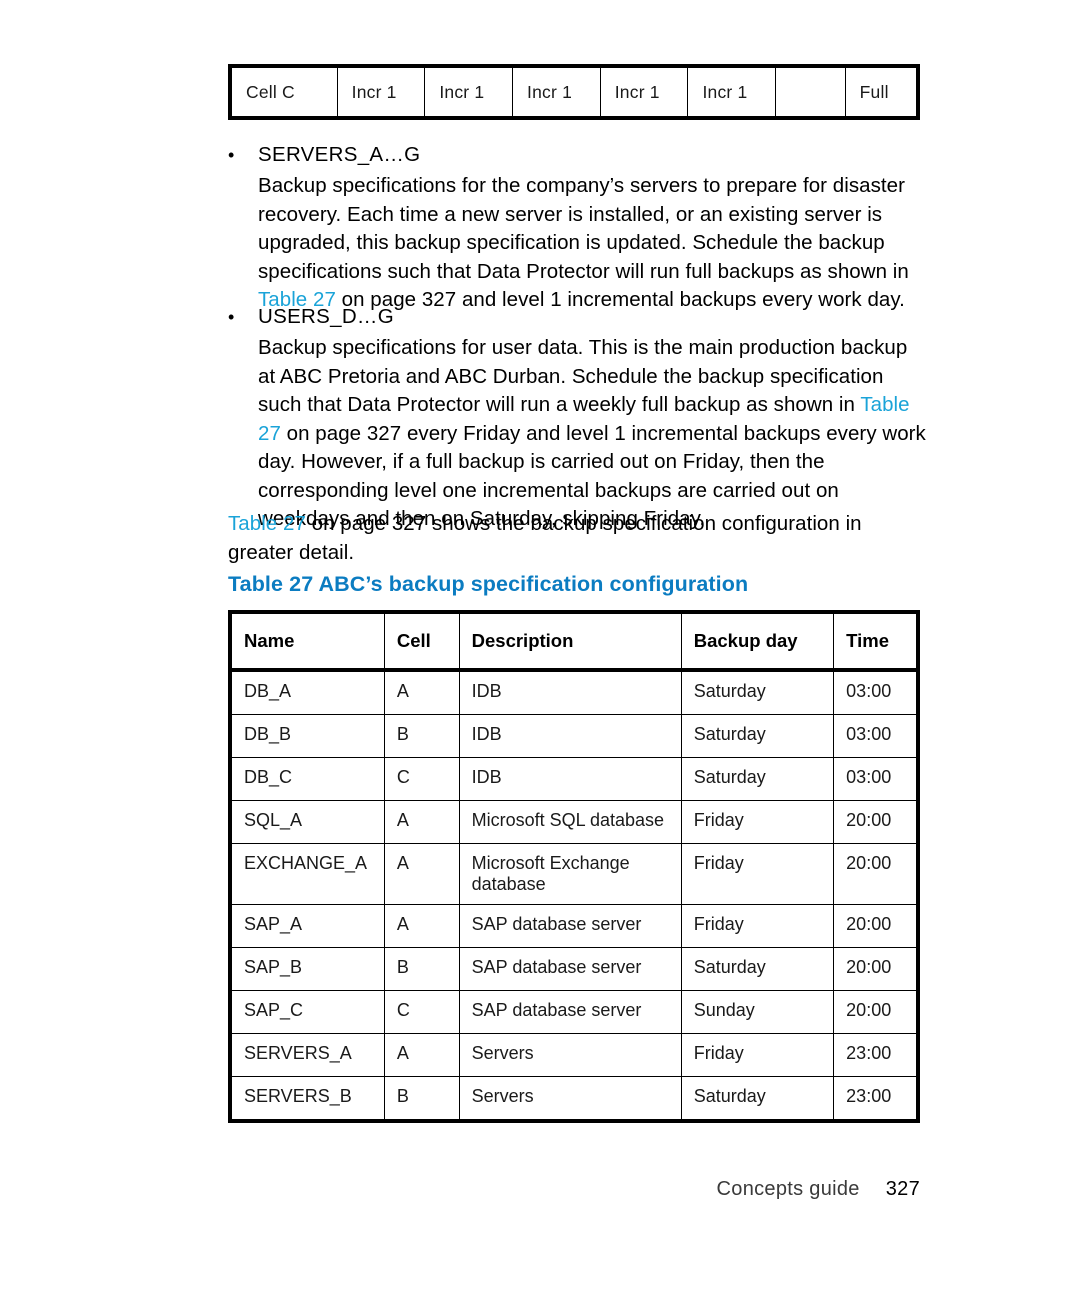 This screenshot has width=1080, height=1296. Describe the element at coordinates (306, 969) in the screenshot. I see `cell-name: SAP_B` at that location.